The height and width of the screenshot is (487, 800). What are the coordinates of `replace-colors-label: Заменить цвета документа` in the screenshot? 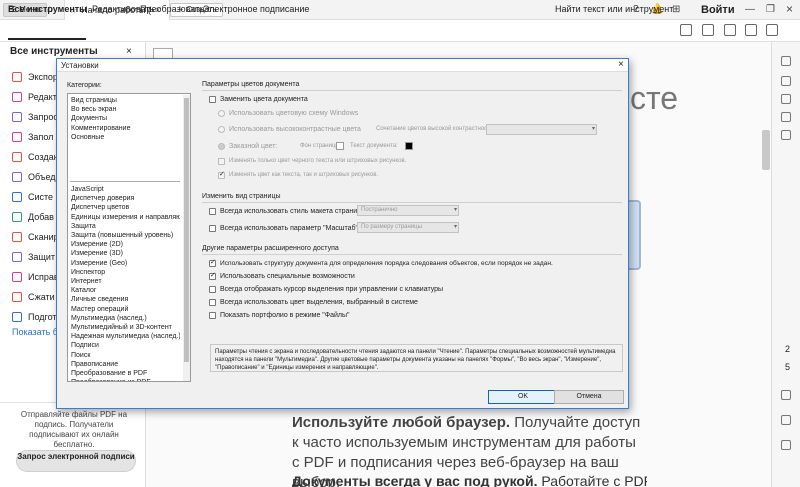 It's located at (264, 99).